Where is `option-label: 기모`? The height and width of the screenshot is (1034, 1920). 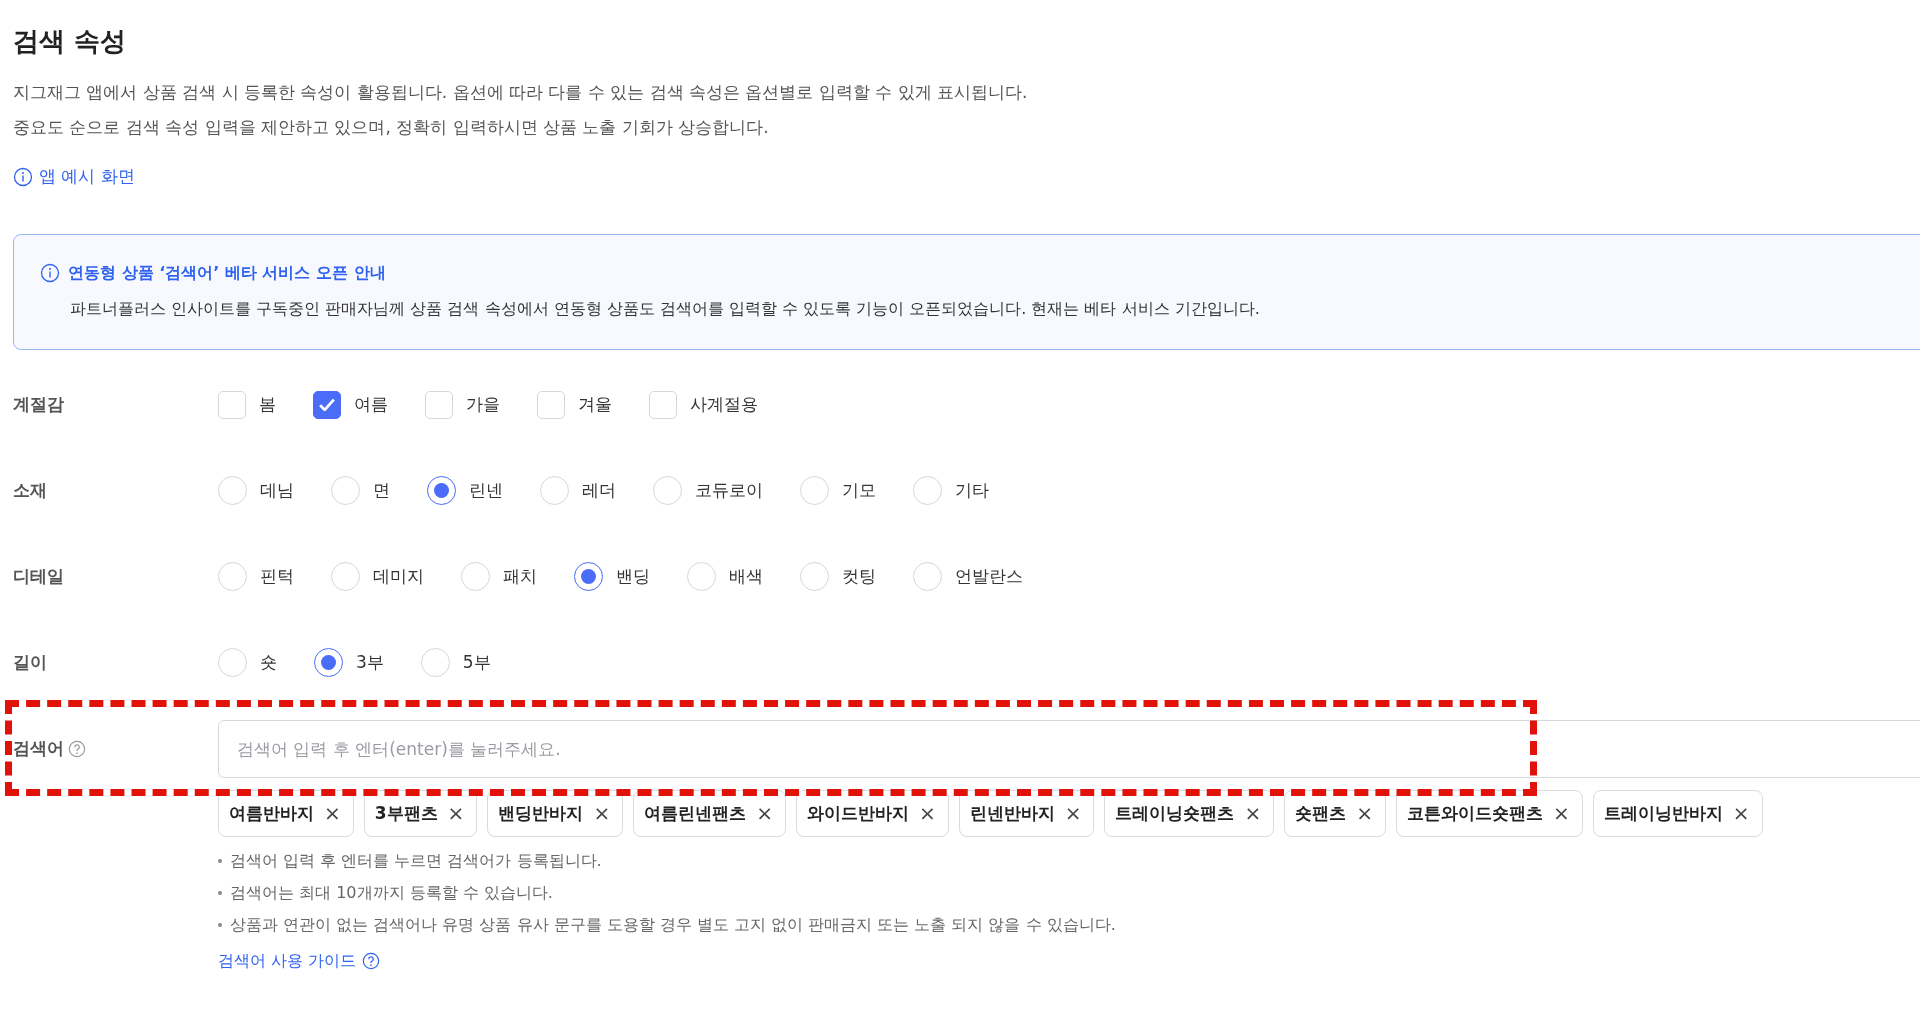
option-label: 기모 is located at coordinates (859, 491).